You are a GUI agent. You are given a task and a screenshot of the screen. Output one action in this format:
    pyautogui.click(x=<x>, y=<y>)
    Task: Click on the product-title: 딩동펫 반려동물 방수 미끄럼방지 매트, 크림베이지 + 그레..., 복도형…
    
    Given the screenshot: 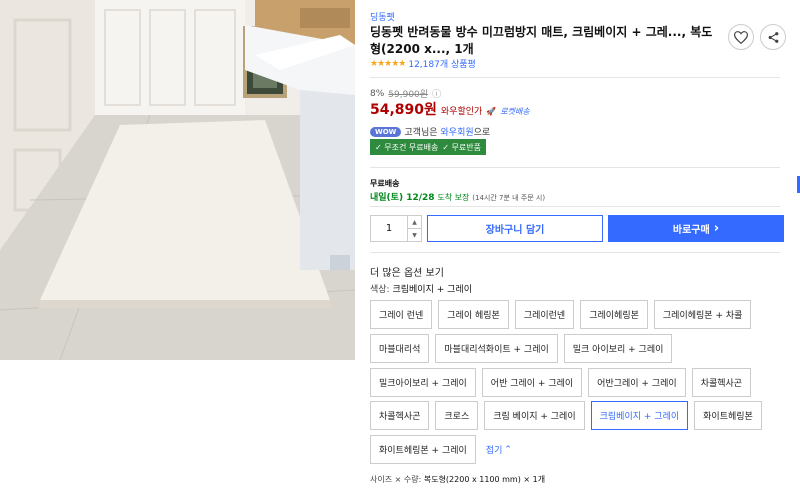 What is the action you would take?
    pyautogui.click(x=541, y=40)
    